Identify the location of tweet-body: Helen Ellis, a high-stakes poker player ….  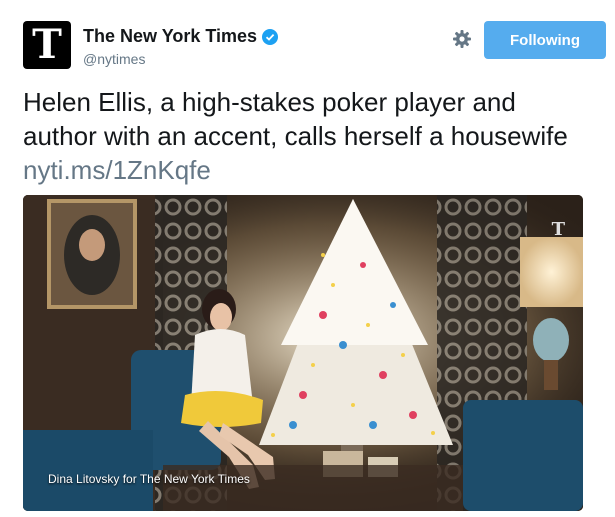
(295, 119).